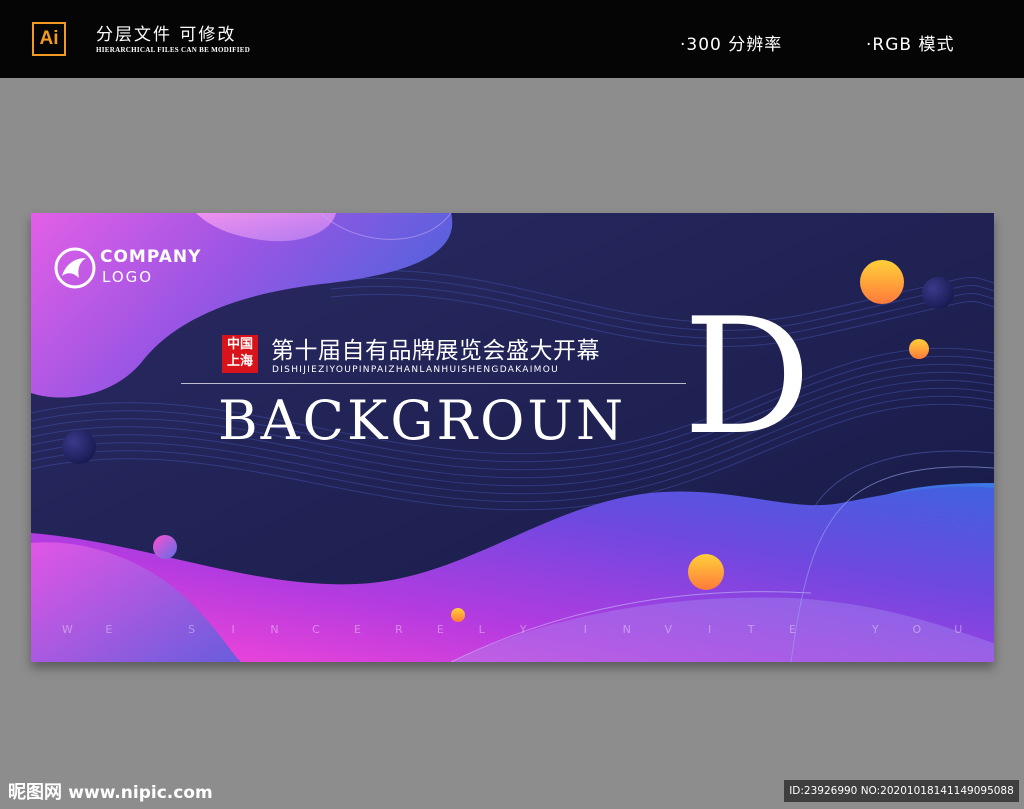  What do you see at coordinates (731, 45) in the screenshot?
I see `resolution-spec: ·300 分辨率` at bounding box center [731, 45].